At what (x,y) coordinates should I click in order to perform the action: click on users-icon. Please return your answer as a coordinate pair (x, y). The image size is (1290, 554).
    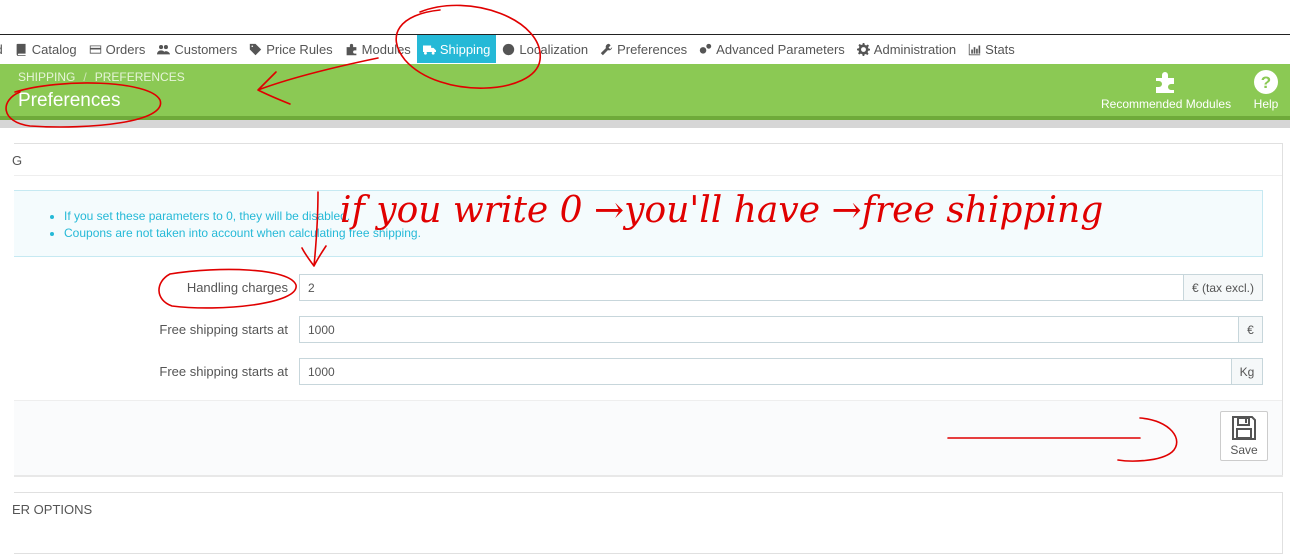
    Looking at the image, I should click on (164, 49).